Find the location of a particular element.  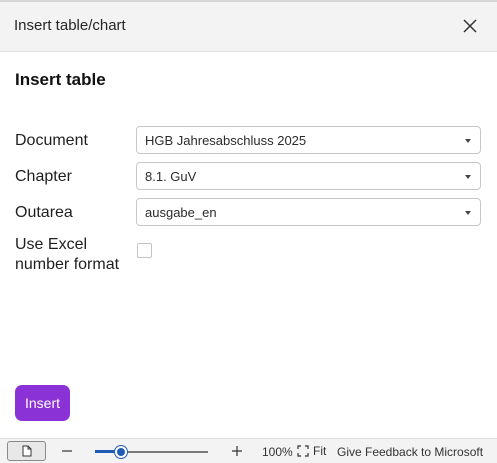

outarea-select-value: ausgabe_en is located at coordinates (181, 212).